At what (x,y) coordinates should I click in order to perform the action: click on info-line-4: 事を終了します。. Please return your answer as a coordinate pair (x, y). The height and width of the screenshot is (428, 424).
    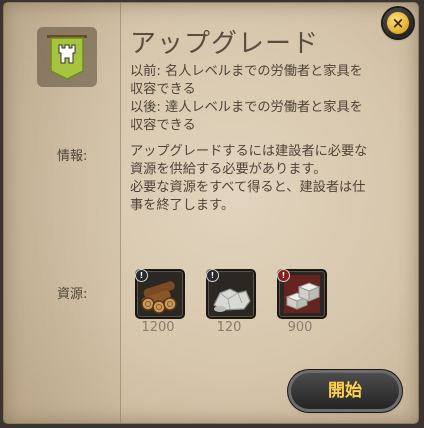
    Looking at the image, I should click on (182, 205).